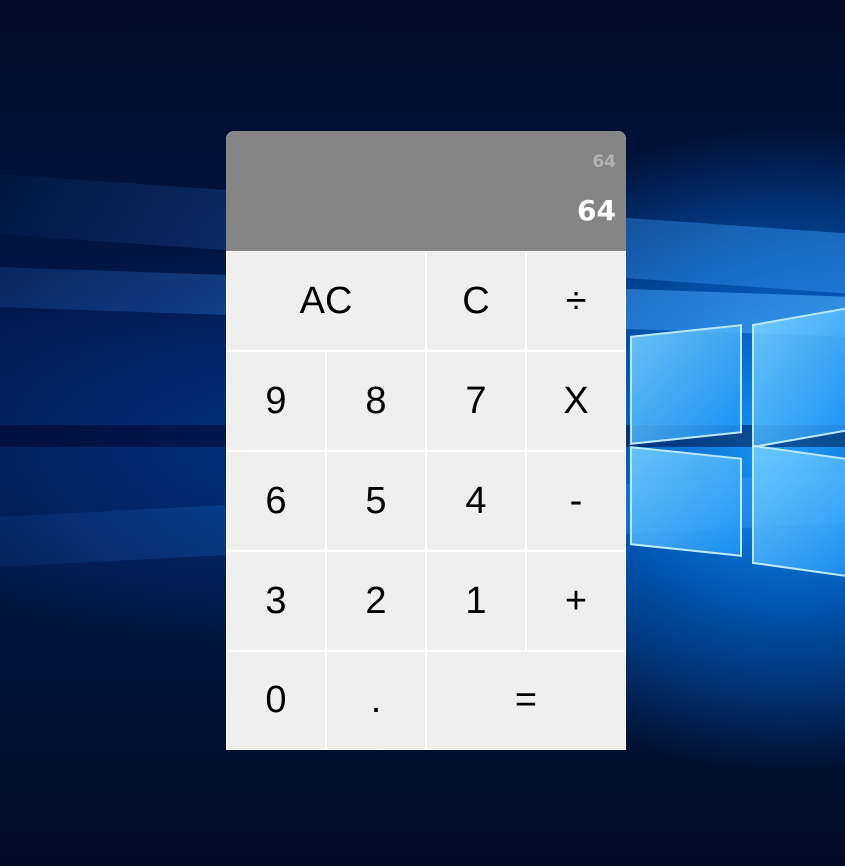 This screenshot has width=845, height=866. What do you see at coordinates (476, 501) in the screenshot?
I see `digit-4-button: 4` at bounding box center [476, 501].